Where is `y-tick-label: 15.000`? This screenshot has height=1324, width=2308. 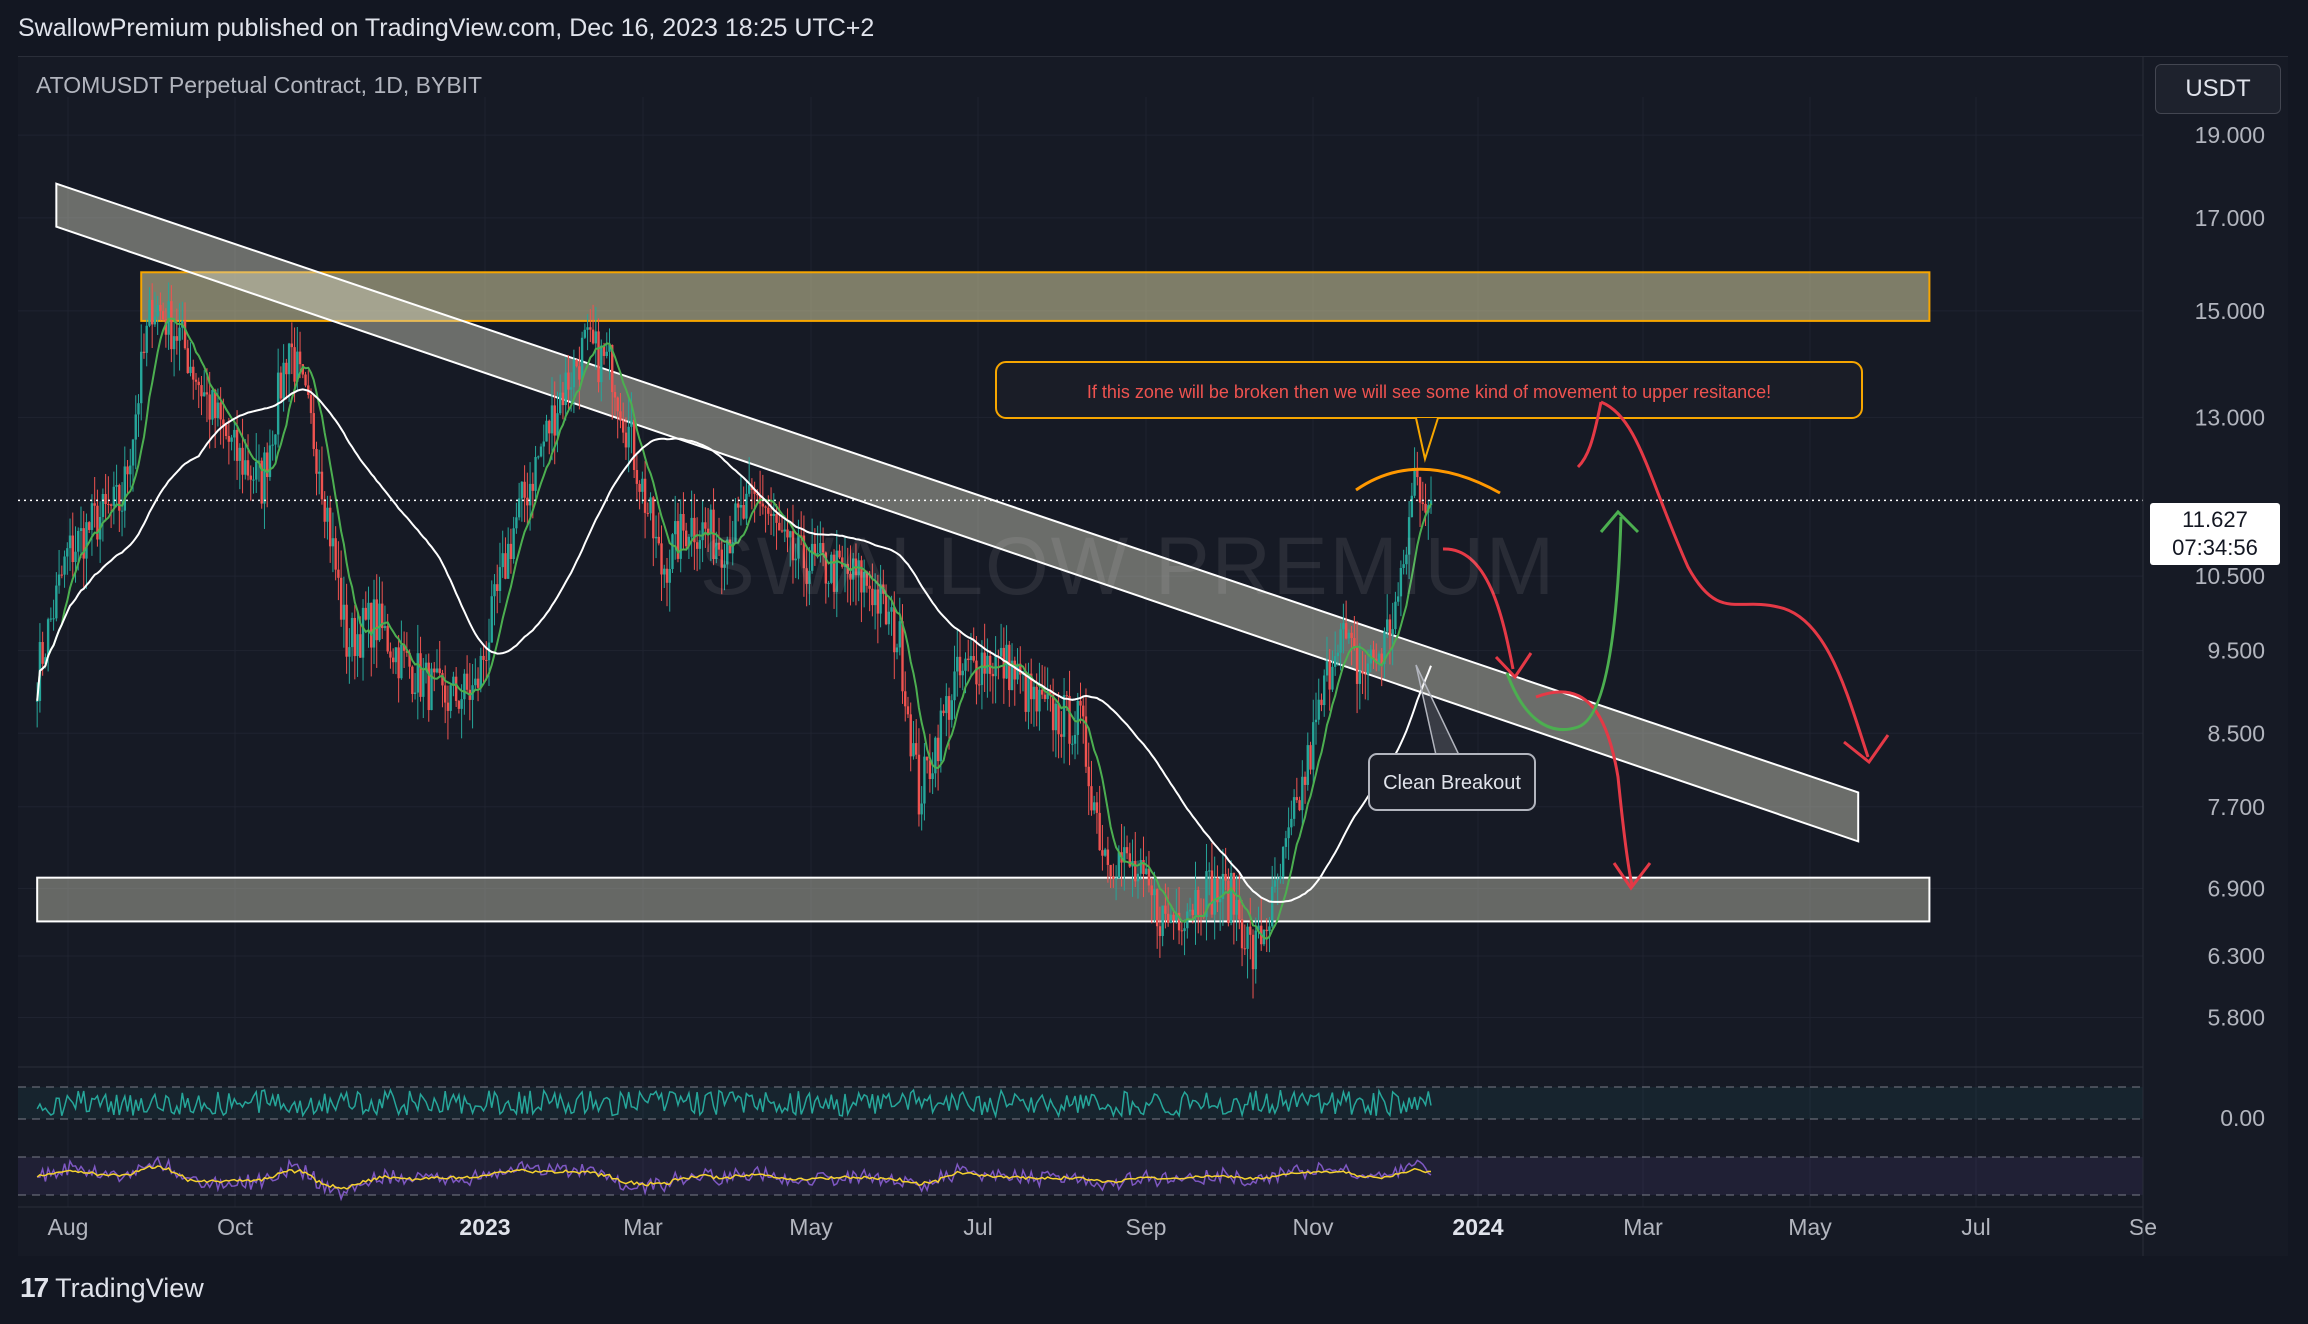 y-tick-label: 15.000 is located at coordinates (2230, 311).